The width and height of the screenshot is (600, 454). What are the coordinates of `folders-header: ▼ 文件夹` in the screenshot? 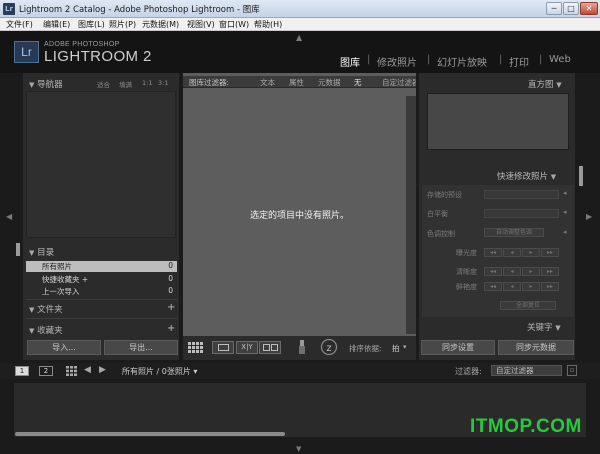 It's located at (46, 309).